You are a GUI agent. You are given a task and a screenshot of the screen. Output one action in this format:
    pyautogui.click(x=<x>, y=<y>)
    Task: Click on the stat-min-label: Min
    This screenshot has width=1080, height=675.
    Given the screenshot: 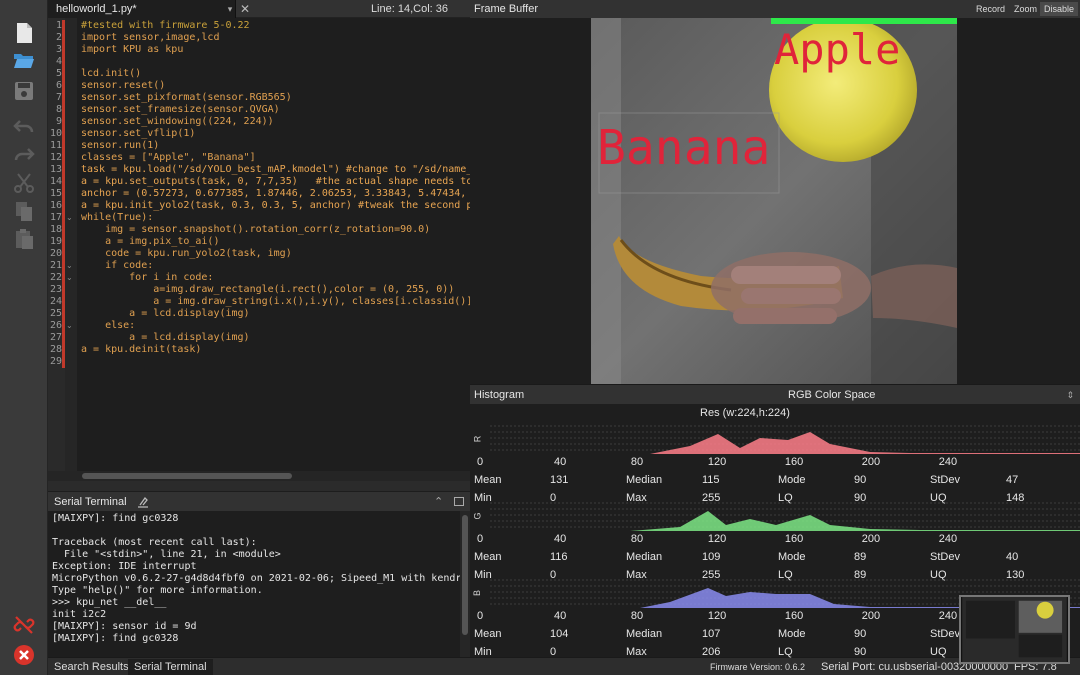 What is the action you would take?
    pyautogui.click(x=483, y=652)
    